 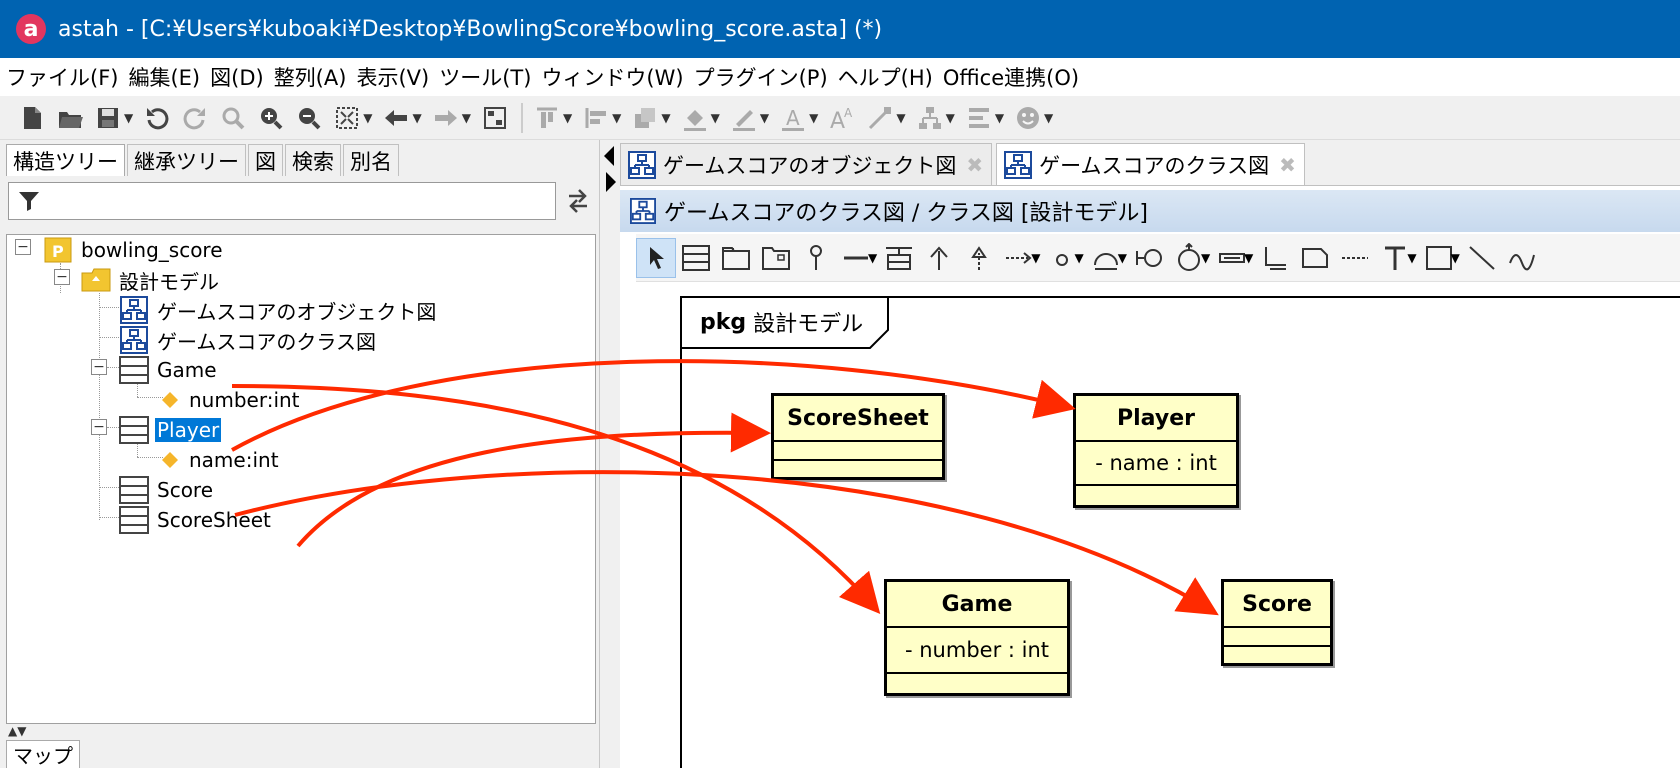 I want to click on tab-structure-tree: 構造ツリー, so click(x=65, y=160).